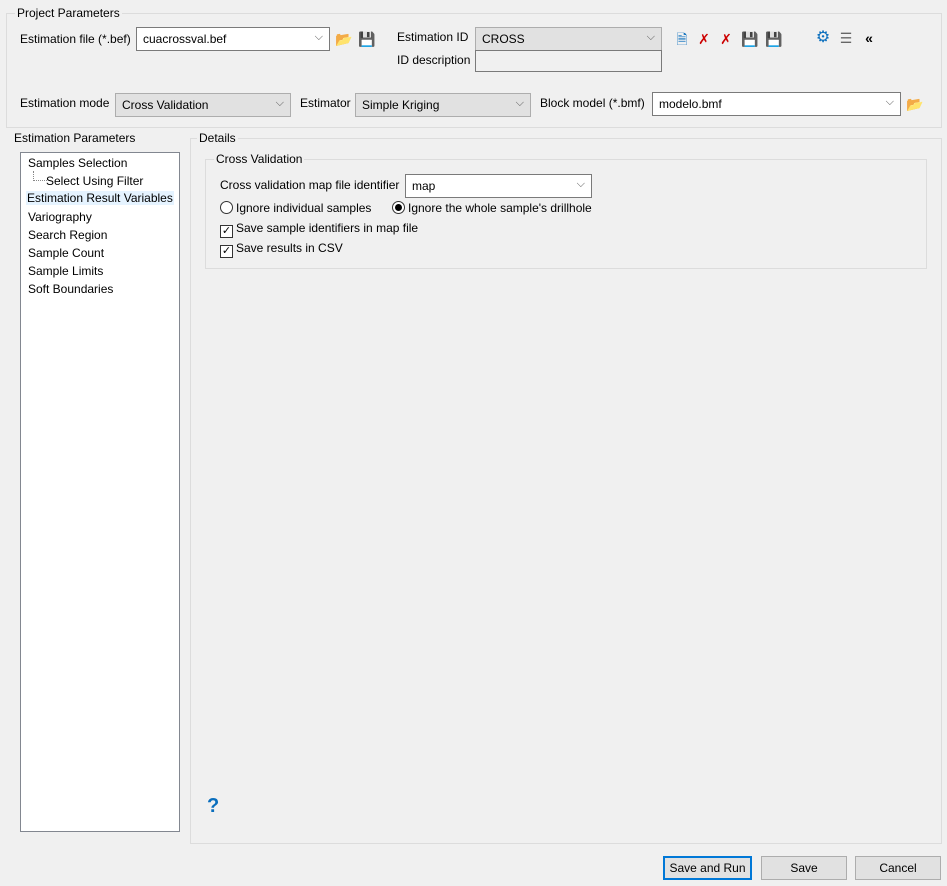 This screenshot has width=947, height=886. I want to click on estimation-mode-value: Cross Validation, so click(165, 105).